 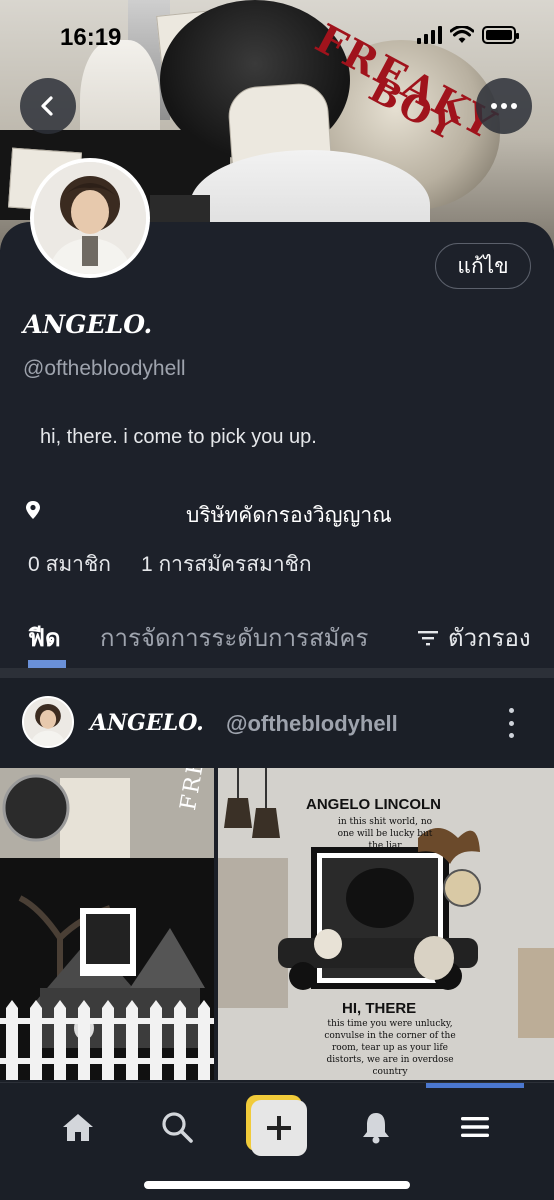 What do you see at coordinates (147, 723) in the screenshot?
I see `post-author-name: ANGELO.` at bounding box center [147, 723].